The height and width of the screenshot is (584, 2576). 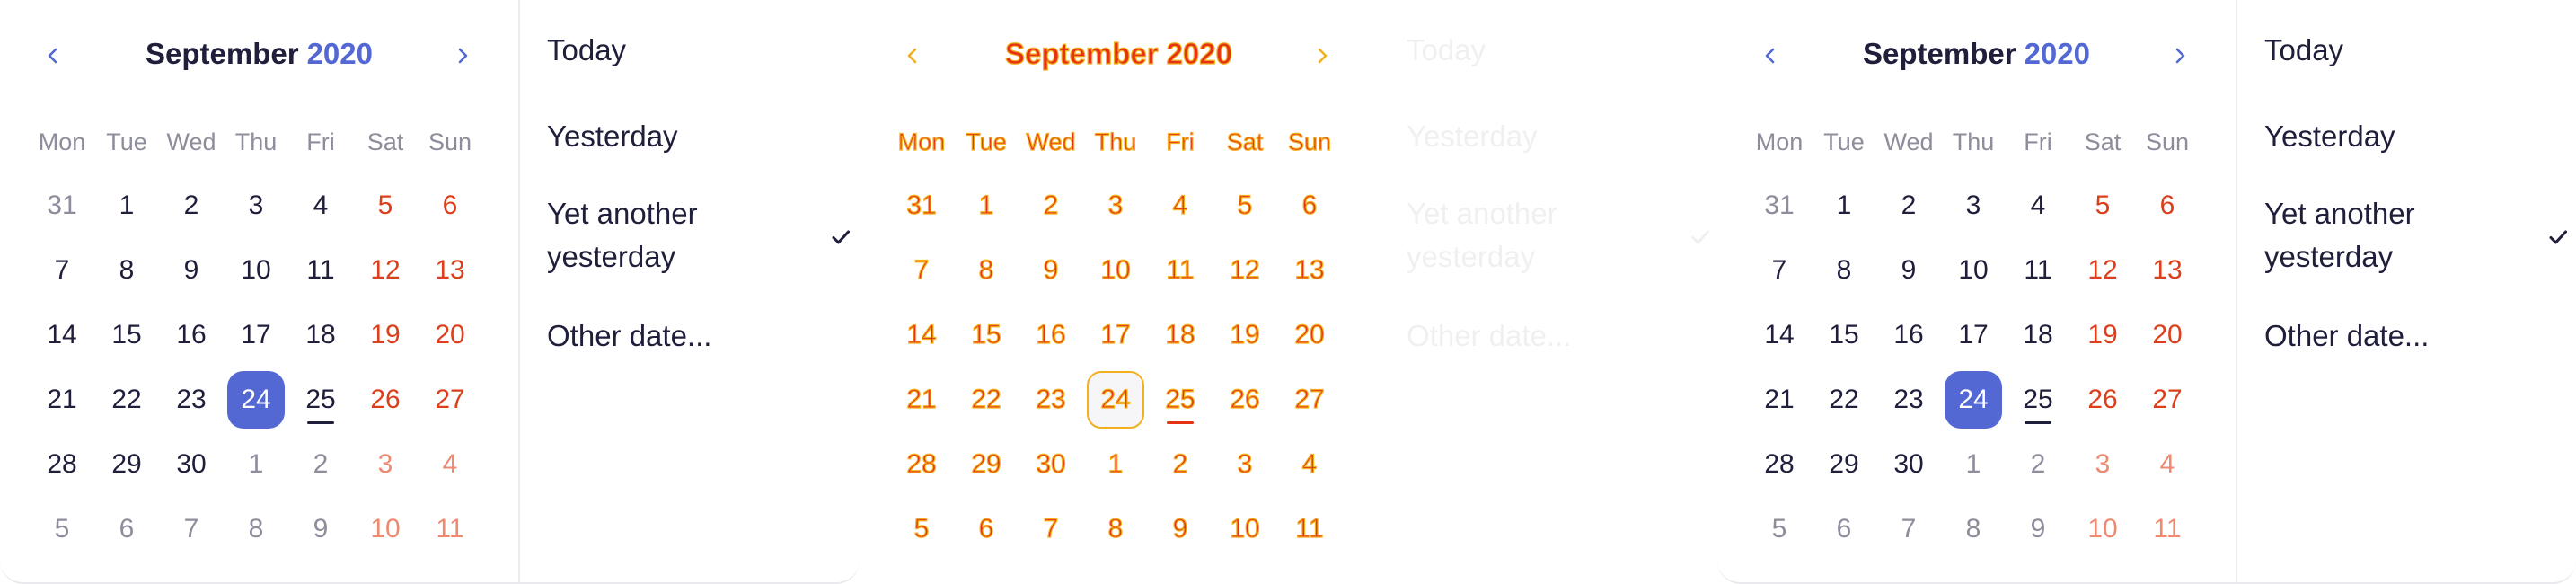 I want to click on day-cell: 26, so click(x=1245, y=400).